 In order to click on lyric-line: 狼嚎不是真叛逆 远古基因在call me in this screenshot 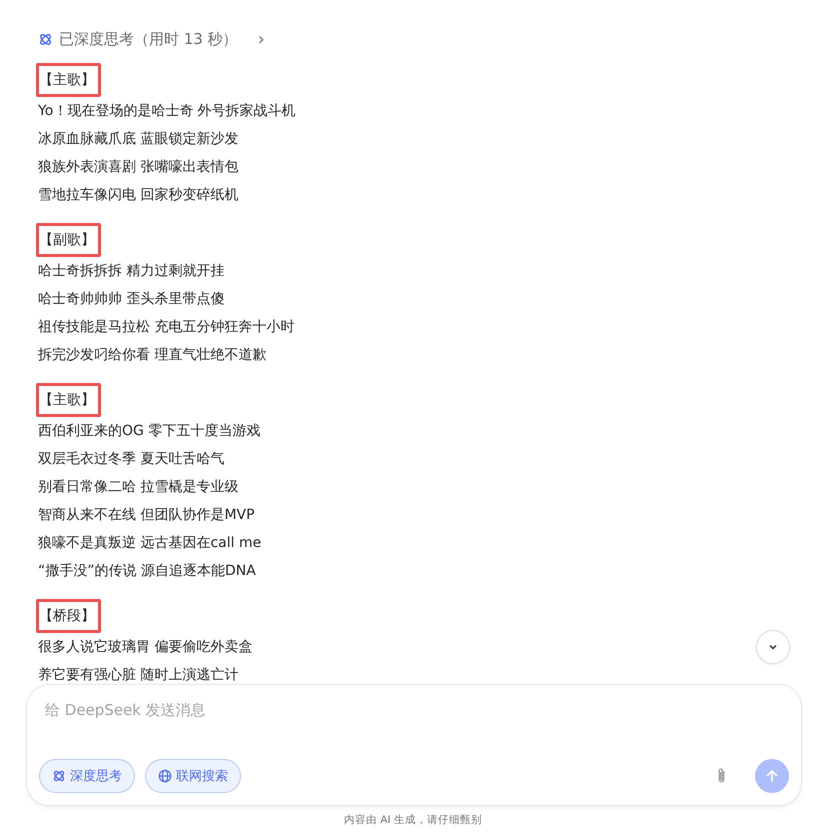, I will do `click(150, 543)`.